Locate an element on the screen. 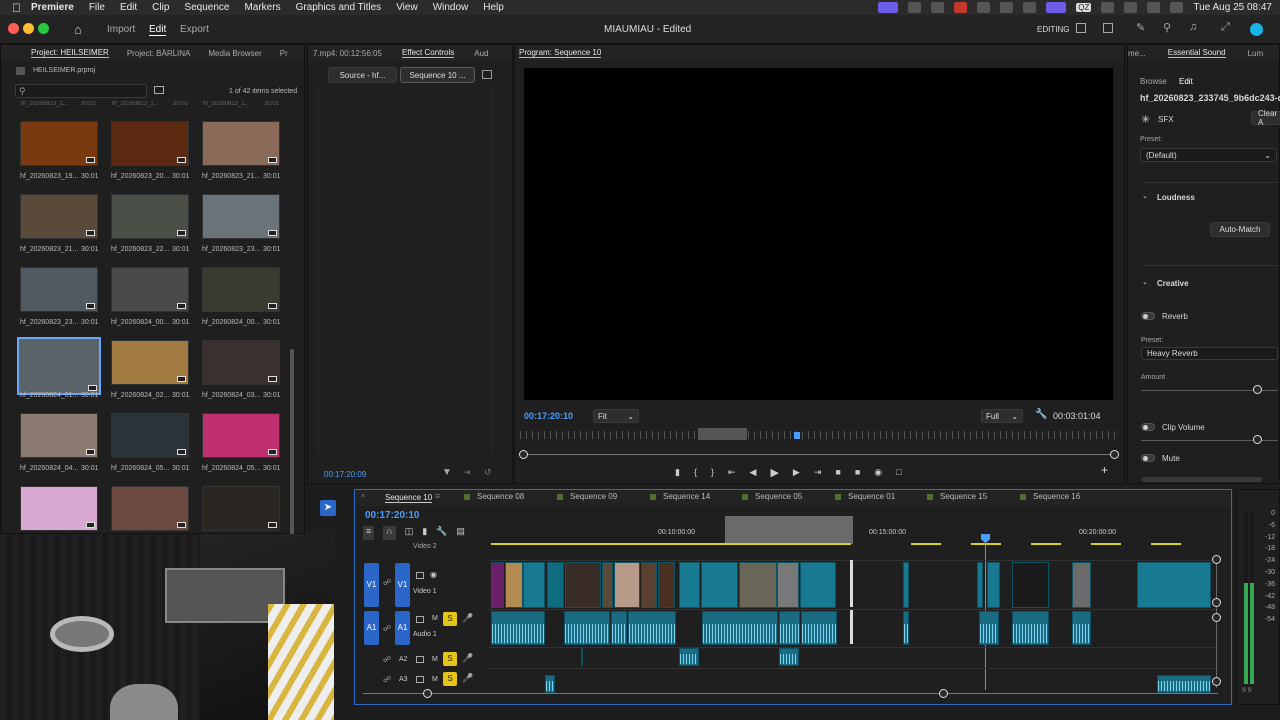  selection-tool-icon: ➤ is located at coordinates (328, 508).